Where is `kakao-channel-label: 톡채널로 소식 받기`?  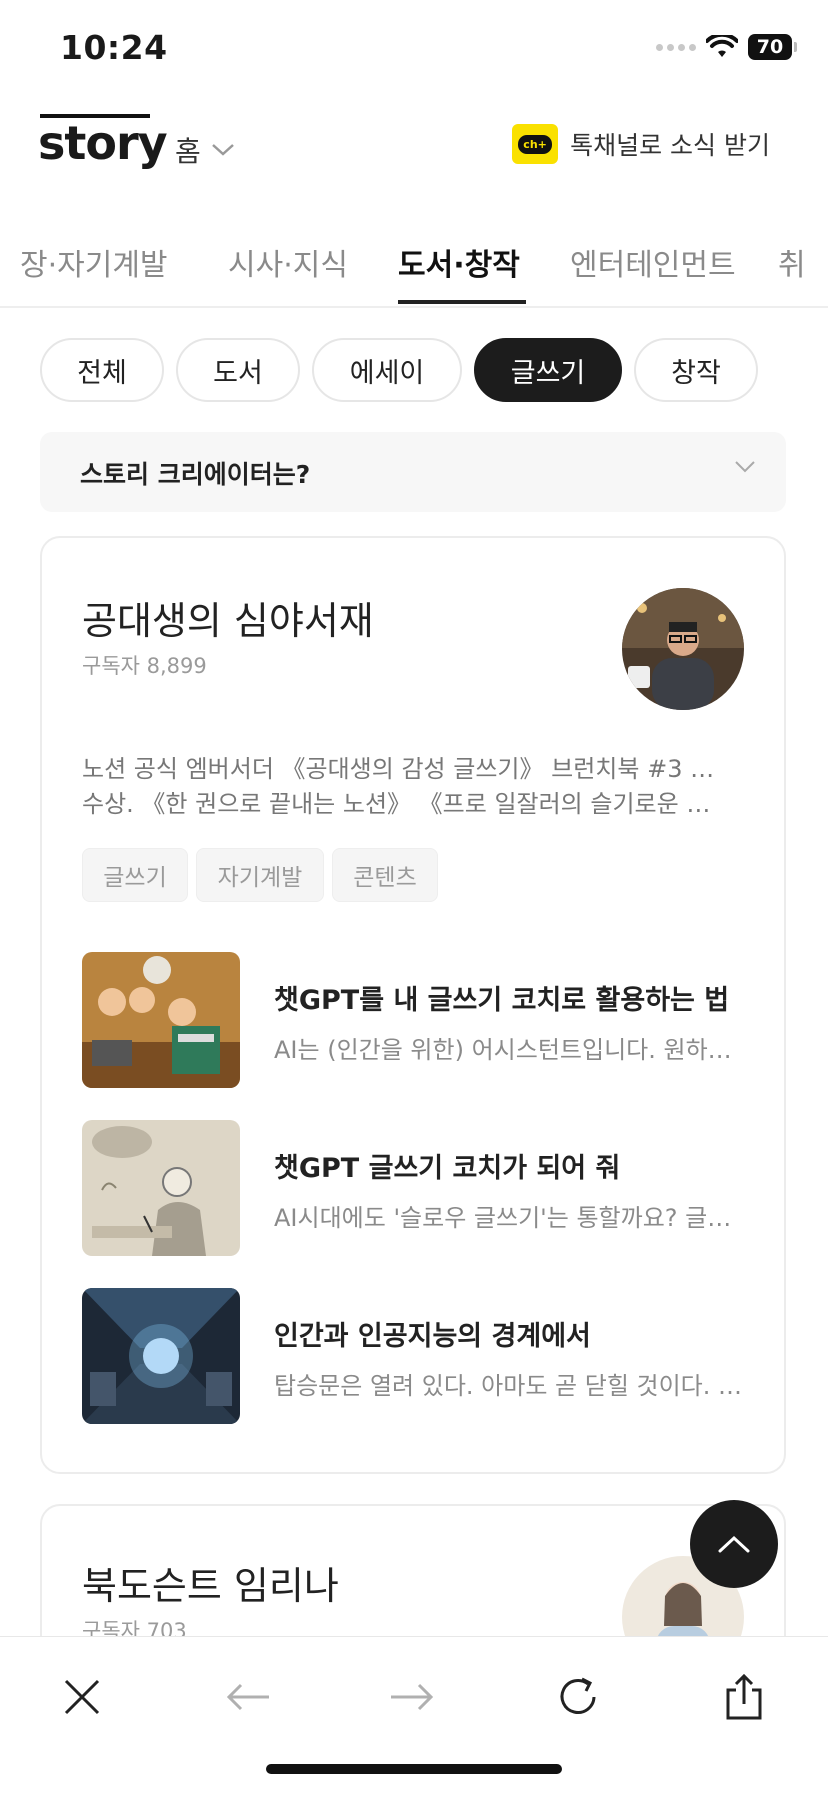
kakao-channel-label: 톡채널로 소식 받기 is located at coordinates (670, 145).